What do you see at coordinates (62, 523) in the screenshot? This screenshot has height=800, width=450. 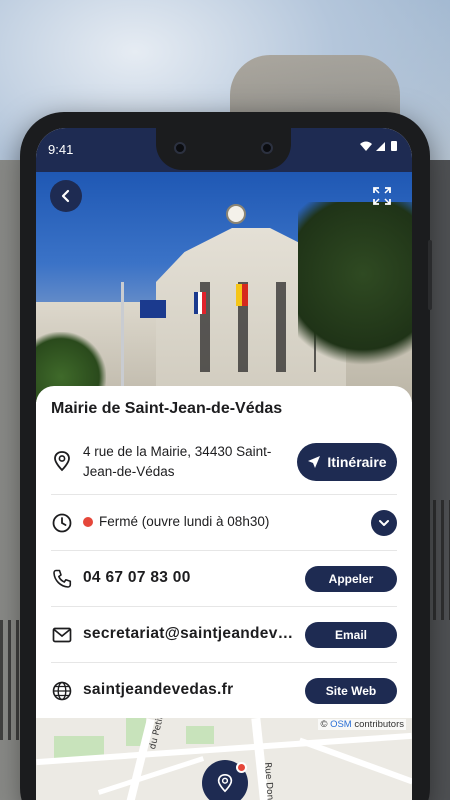 I see `clock-icon` at bounding box center [62, 523].